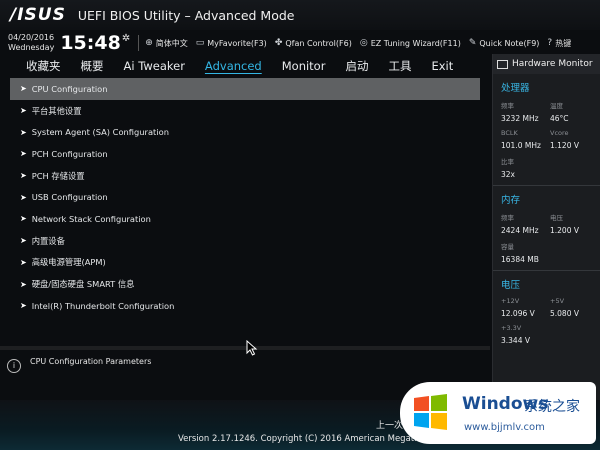 Image resolution: width=600 pixels, height=450 pixels. Describe the element at coordinates (507, 247) in the screenshot. I see `memory-capacity-label: 容量` at that location.